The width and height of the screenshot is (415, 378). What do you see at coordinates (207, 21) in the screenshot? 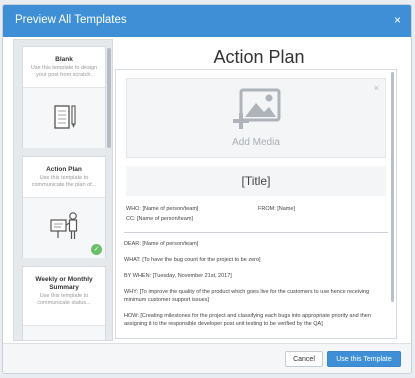
I see `dialog-header: Preview All Templates ×` at bounding box center [207, 21].